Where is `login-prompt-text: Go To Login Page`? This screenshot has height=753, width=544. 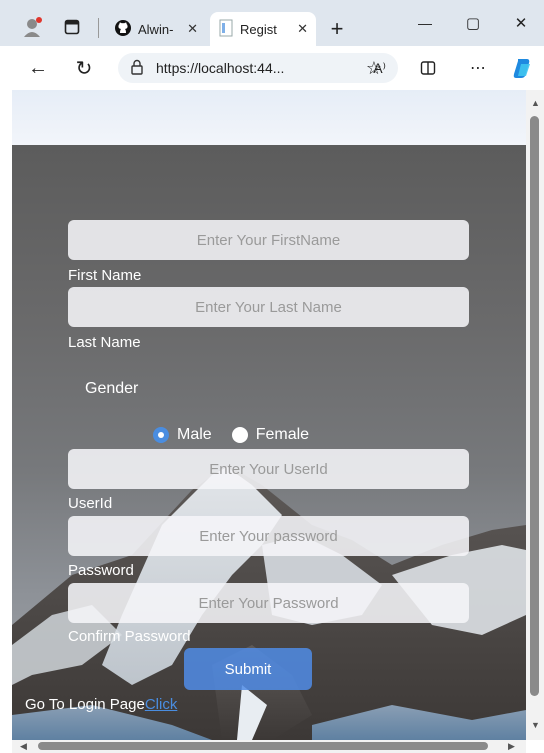
login-prompt-text: Go To Login Page is located at coordinates (85, 704).